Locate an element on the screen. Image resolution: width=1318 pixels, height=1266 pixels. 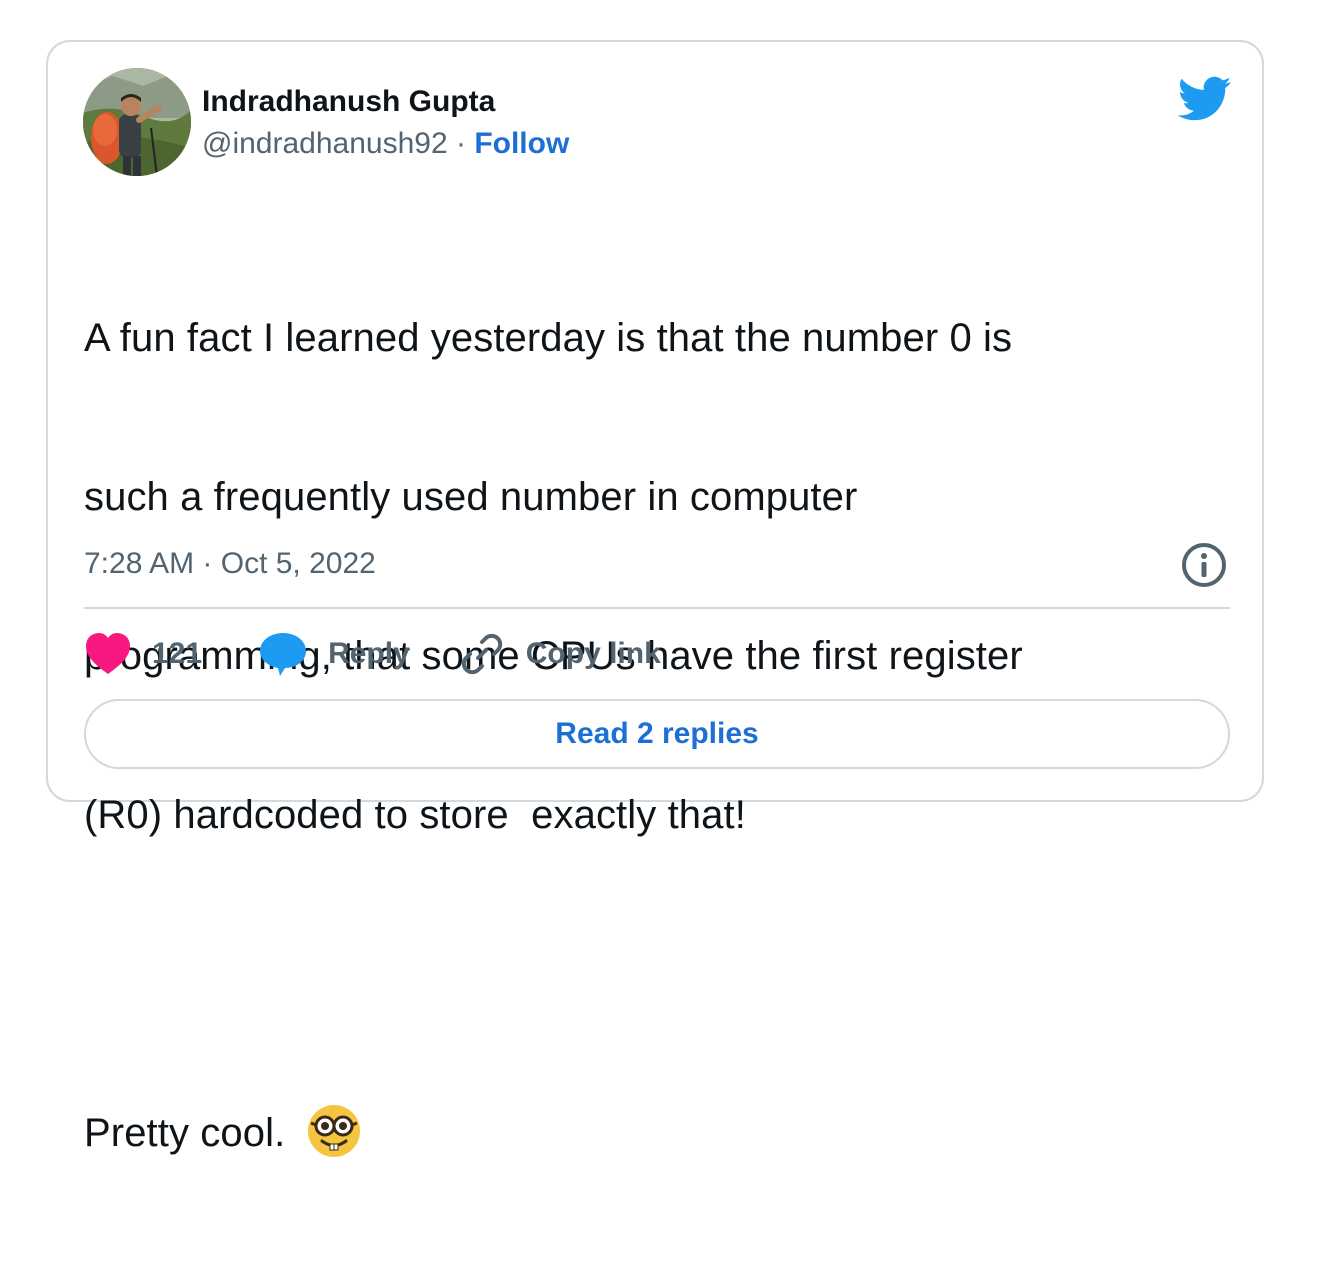
tweet-line: (R0) hardcoded to store exactly that! is located at coordinates (415, 815).